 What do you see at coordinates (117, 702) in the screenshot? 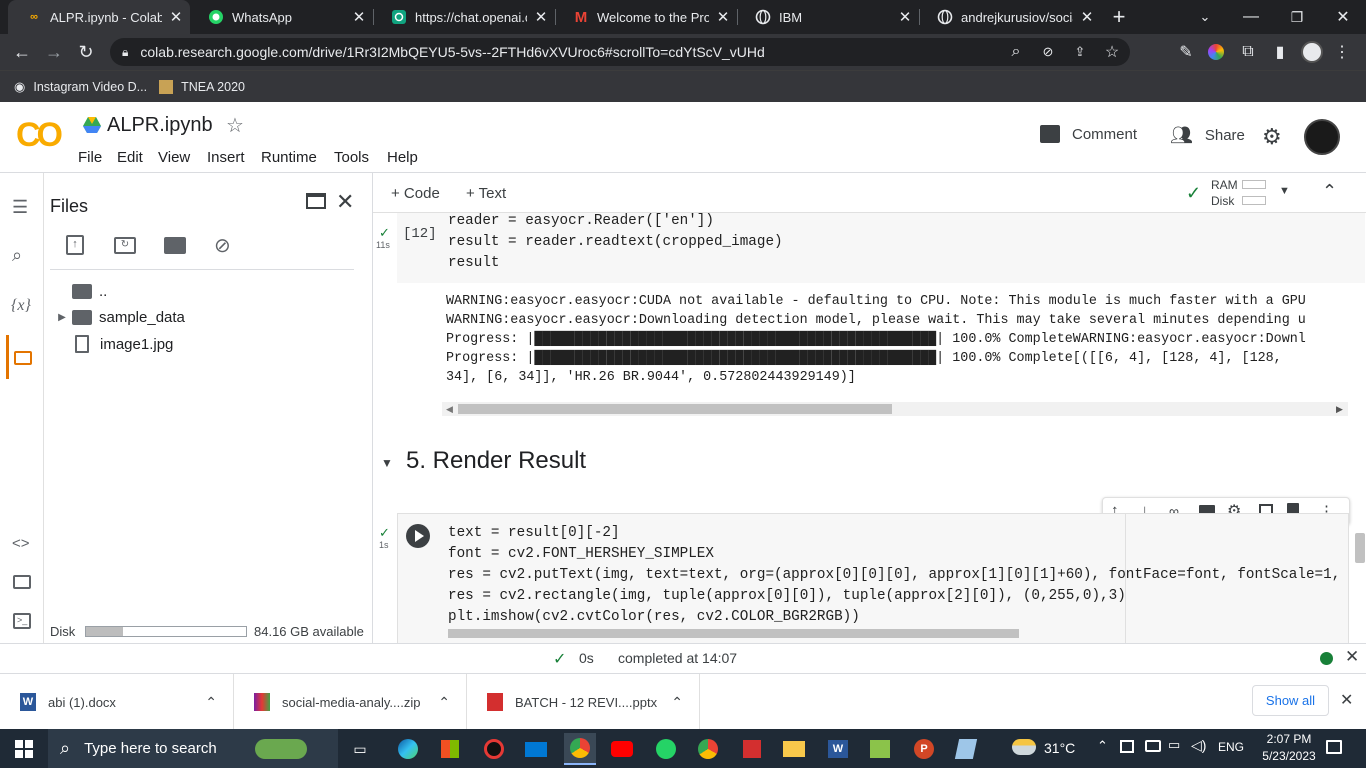
I see `download-item: W abi (1).docx ⌃` at bounding box center [117, 702].